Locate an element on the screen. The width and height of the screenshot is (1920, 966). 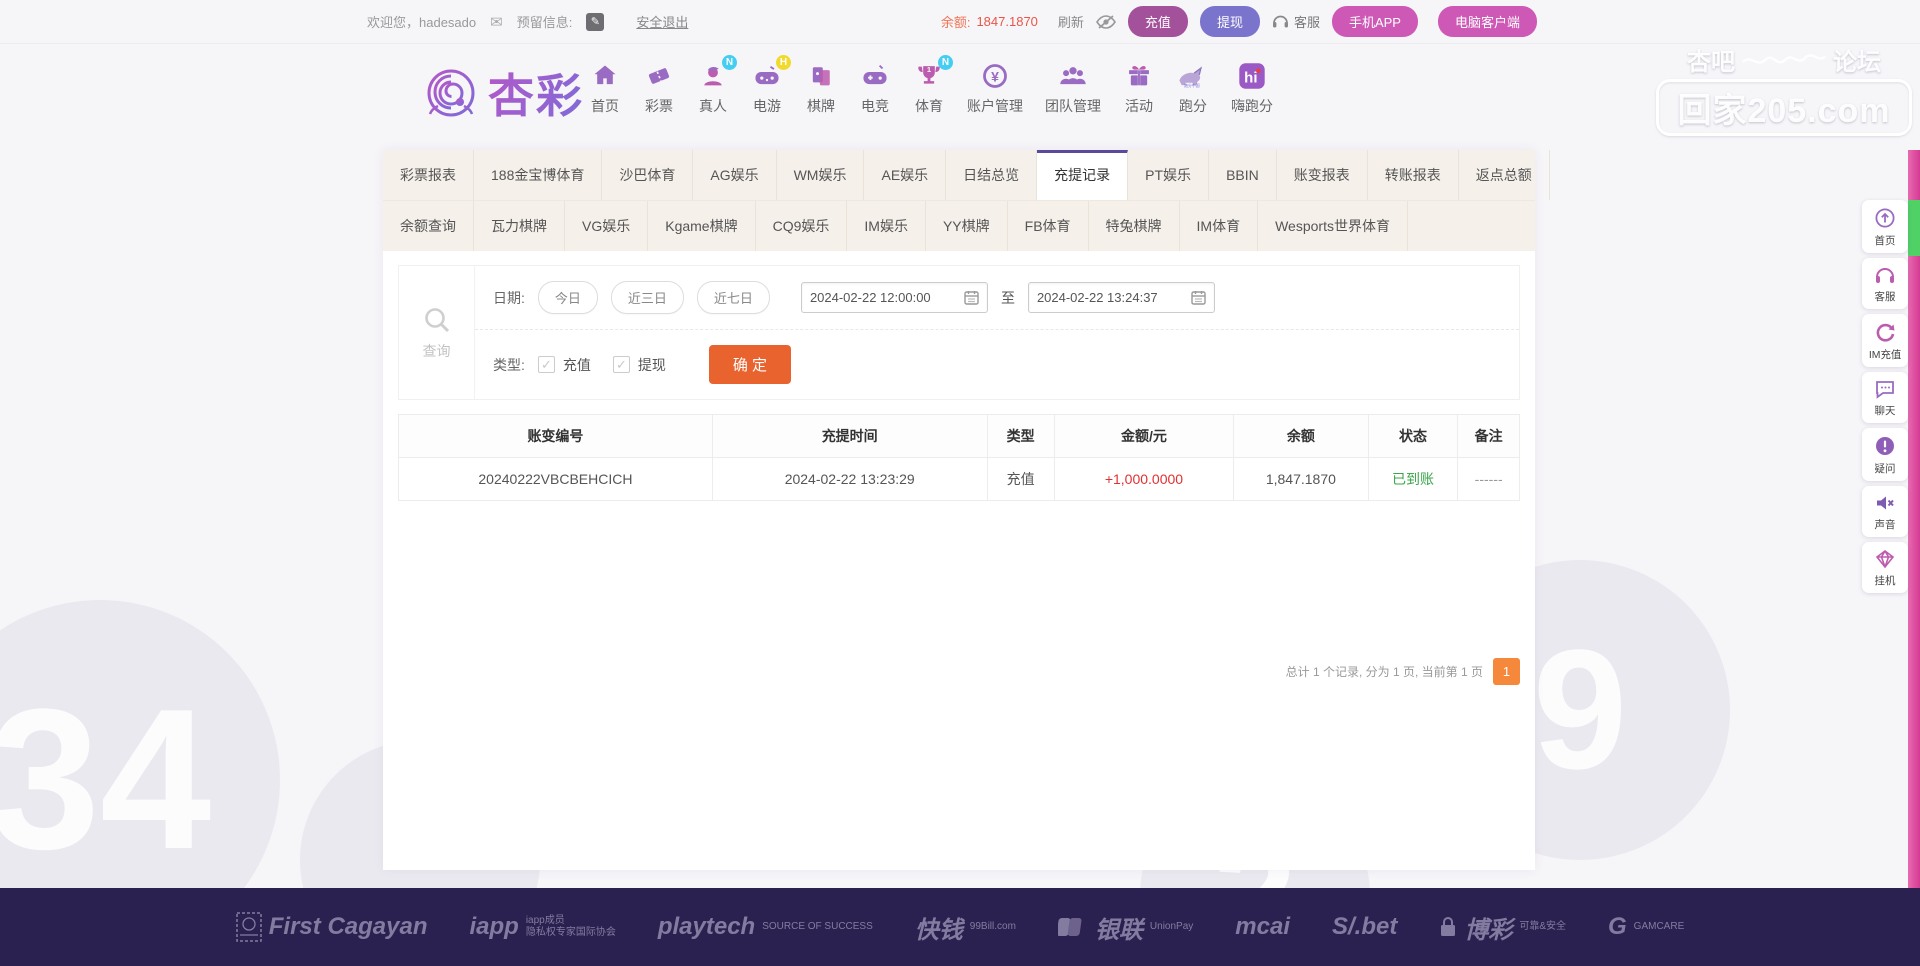
tab-IM体育: IM体育 is located at coordinates (1219, 226).